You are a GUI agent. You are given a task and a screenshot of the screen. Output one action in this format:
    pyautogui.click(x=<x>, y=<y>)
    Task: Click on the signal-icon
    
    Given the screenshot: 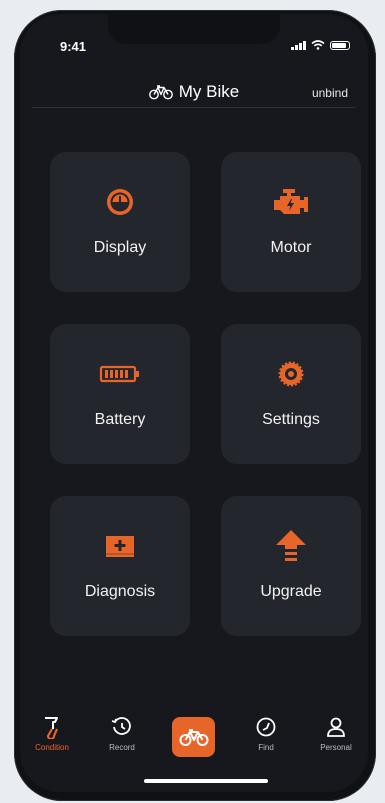 What is the action you would take?
    pyautogui.click(x=298, y=45)
    